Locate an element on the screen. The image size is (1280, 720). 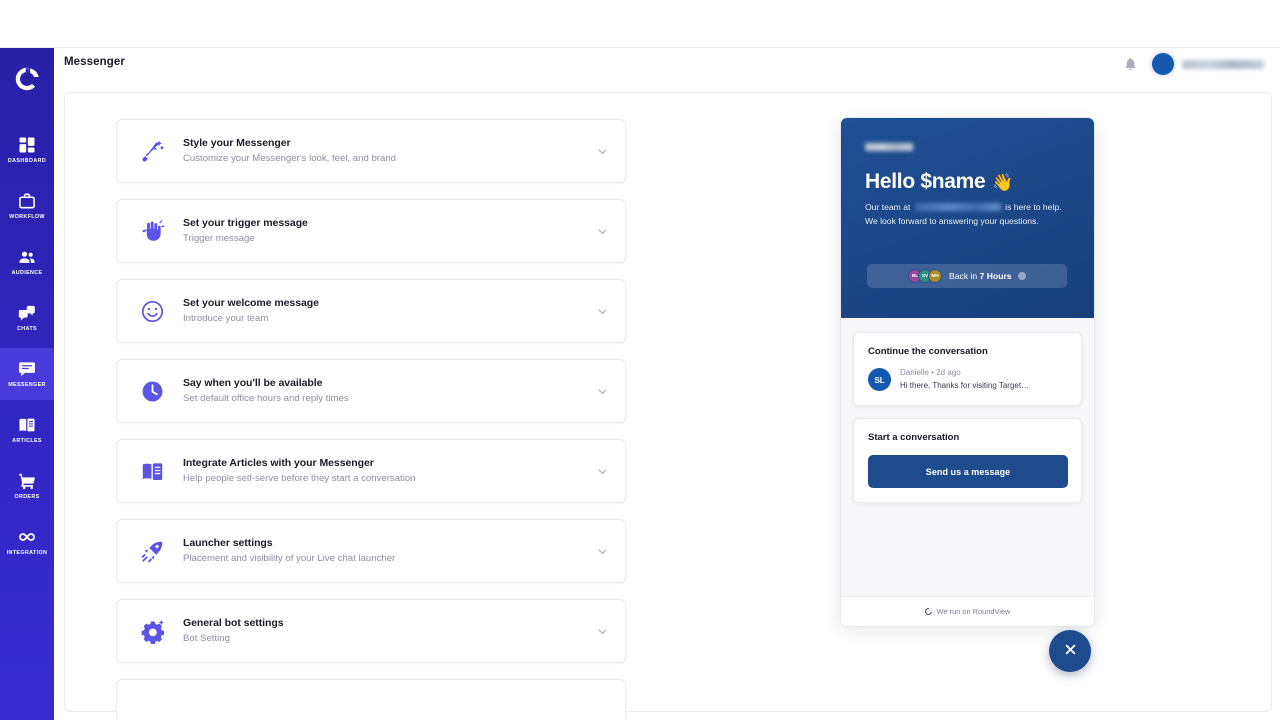
rocket-icon is located at coordinates (152, 551).